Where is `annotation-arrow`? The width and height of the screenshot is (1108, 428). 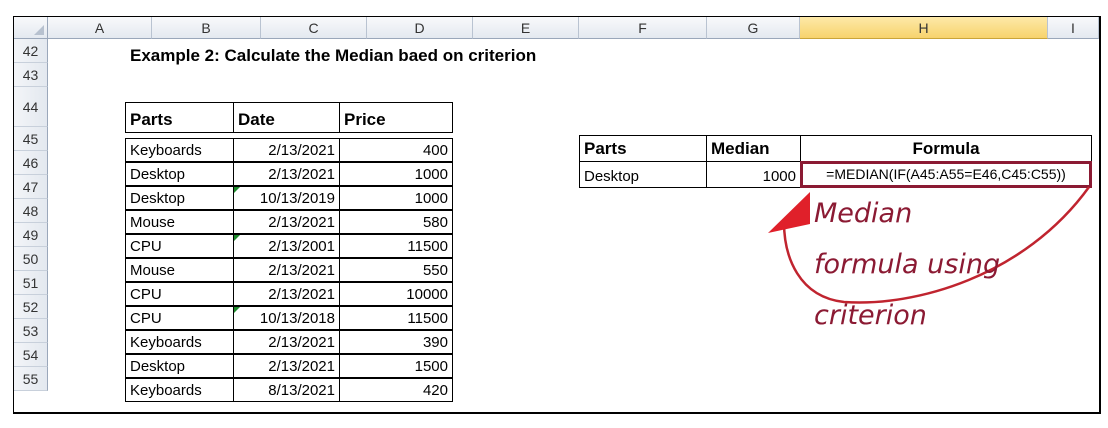 annotation-arrow is located at coordinates (929, 245).